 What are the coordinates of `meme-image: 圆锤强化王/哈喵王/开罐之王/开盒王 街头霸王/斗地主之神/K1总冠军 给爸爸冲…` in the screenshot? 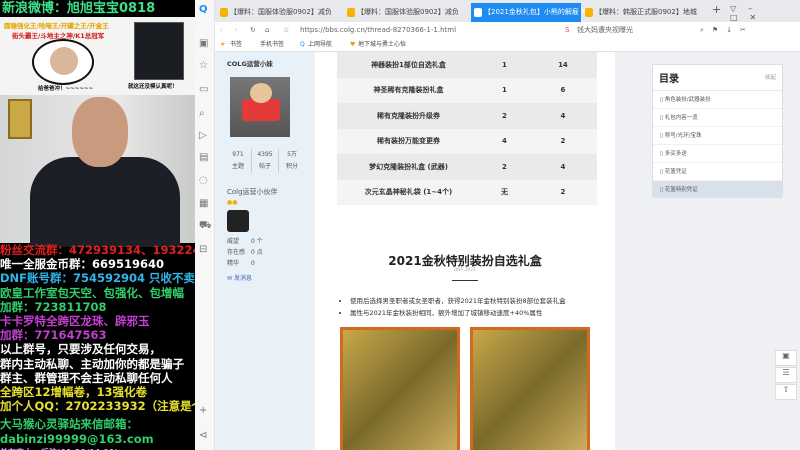 It's located at (97, 56).